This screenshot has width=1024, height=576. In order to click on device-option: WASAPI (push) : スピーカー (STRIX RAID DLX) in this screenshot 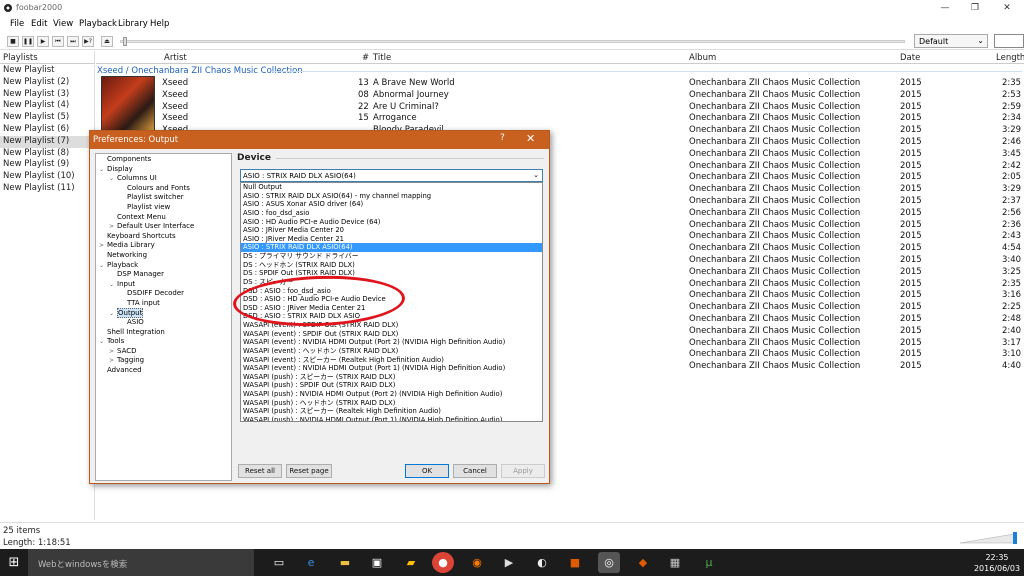, I will do `click(391, 377)`.